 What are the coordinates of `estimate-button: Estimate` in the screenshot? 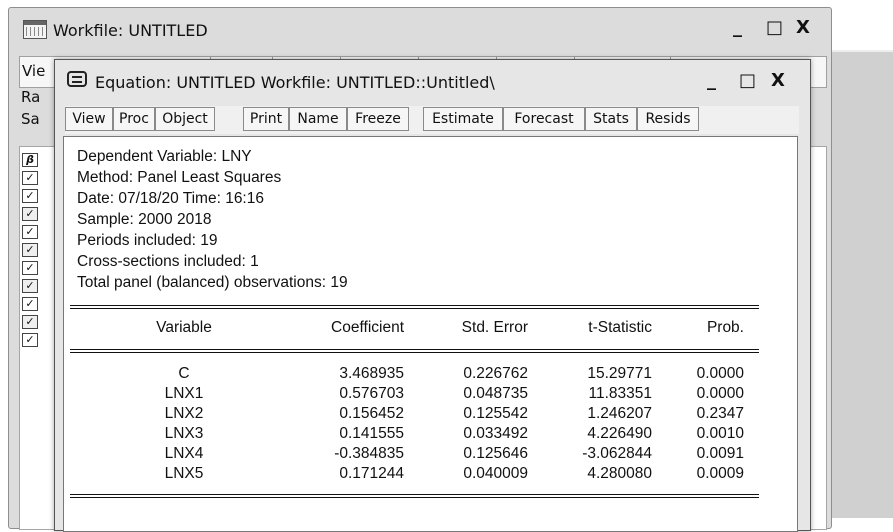 It's located at (463, 119).